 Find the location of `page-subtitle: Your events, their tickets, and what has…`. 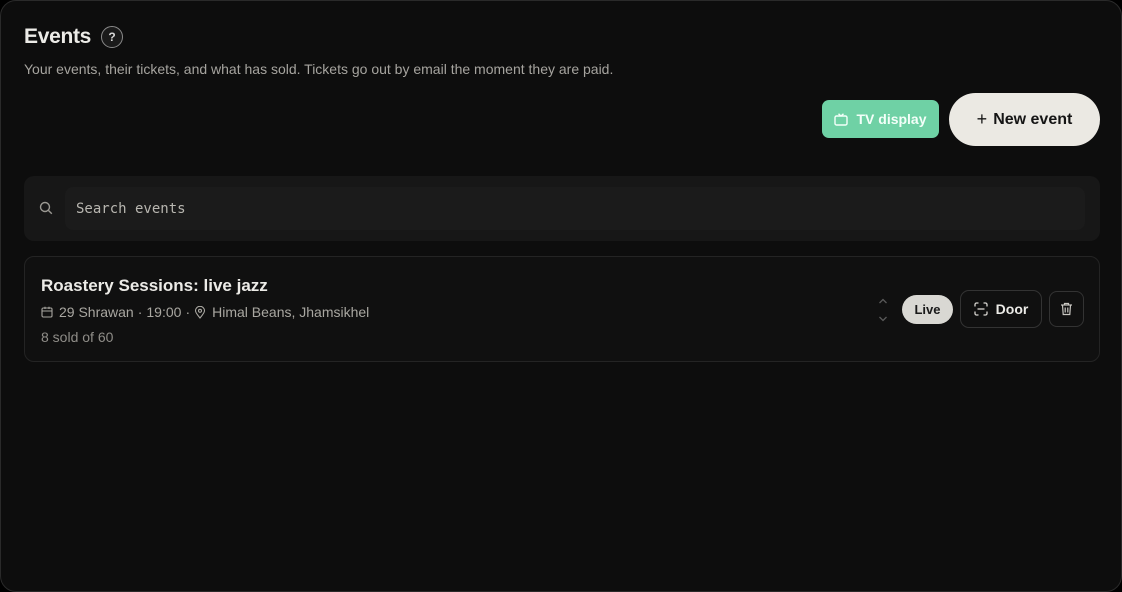

page-subtitle: Your events, their tickets, and what has… is located at coordinates (319, 69).